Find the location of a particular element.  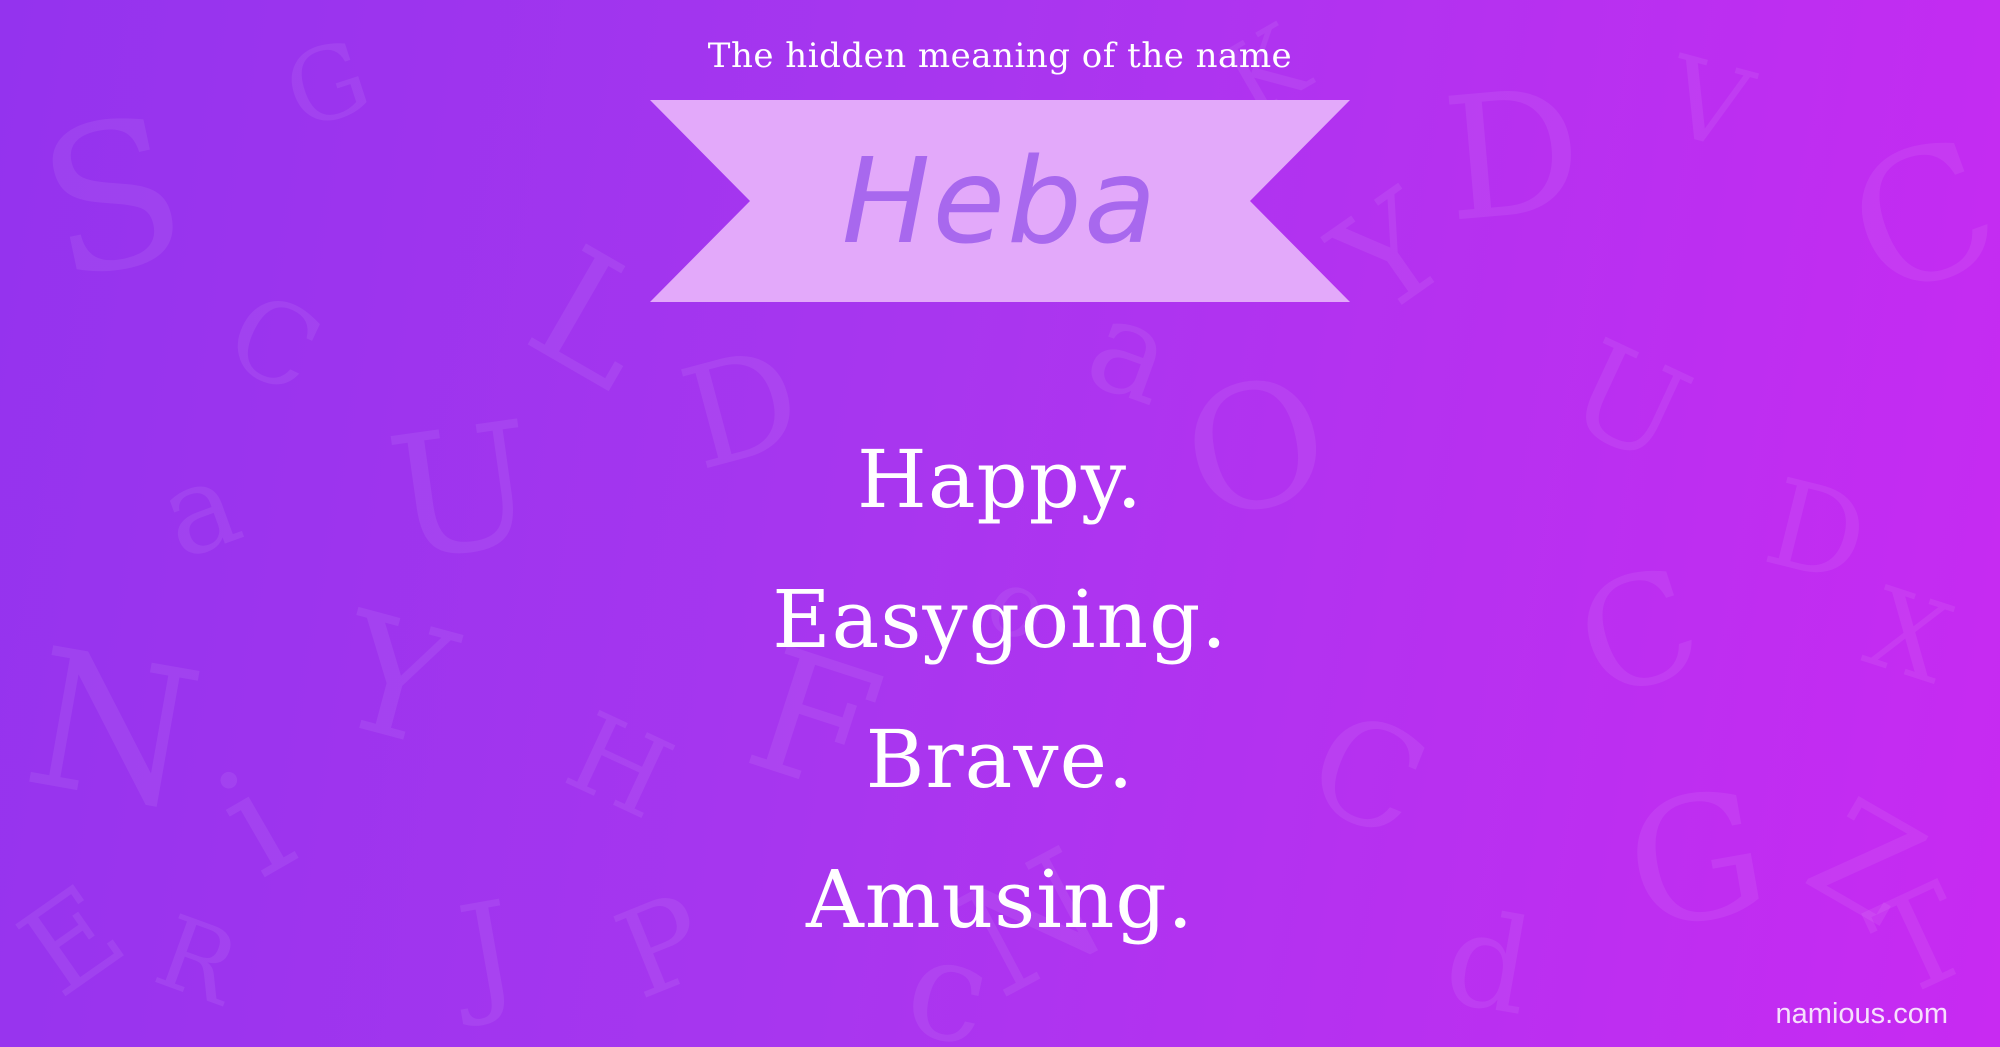

trait-item: Amusing. is located at coordinates (1000, 899).